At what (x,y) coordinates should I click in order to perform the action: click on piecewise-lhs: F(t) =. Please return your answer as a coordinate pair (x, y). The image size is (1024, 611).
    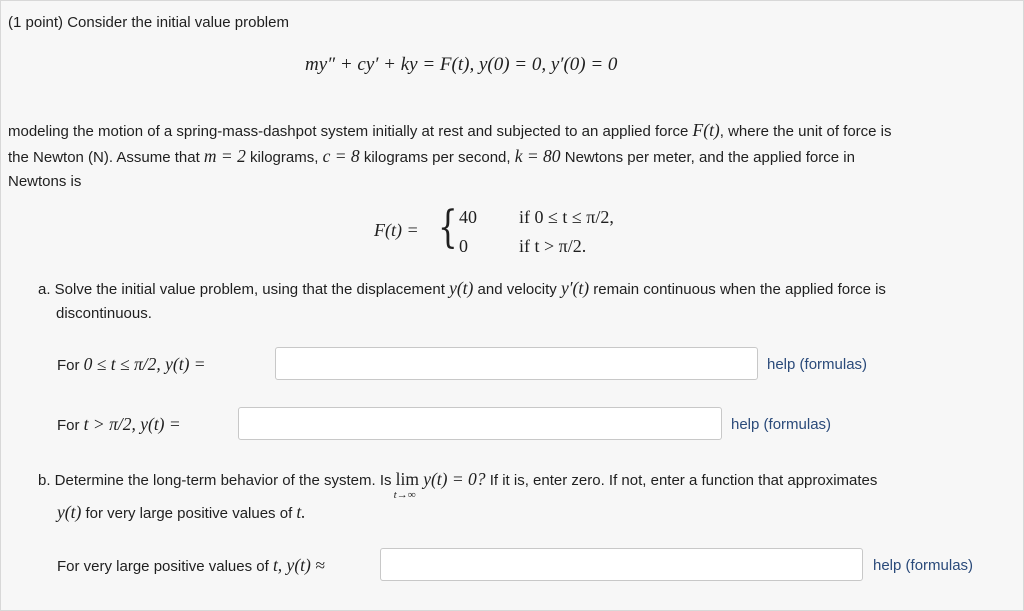
    Looking at the image, I should click on (396, 230).